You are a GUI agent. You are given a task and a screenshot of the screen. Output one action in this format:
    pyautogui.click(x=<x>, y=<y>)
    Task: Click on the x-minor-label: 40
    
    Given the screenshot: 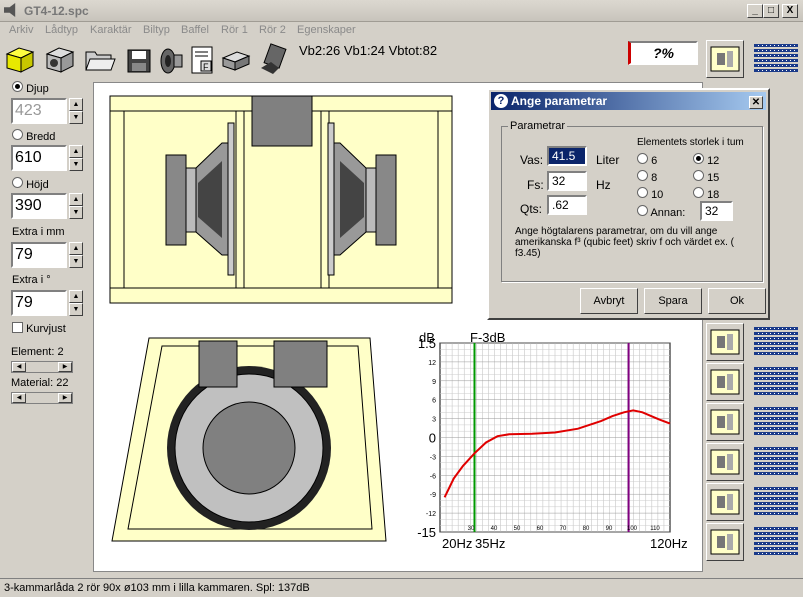 What is the action you would take?
    pyautogui.click(x=494, y=529)
    